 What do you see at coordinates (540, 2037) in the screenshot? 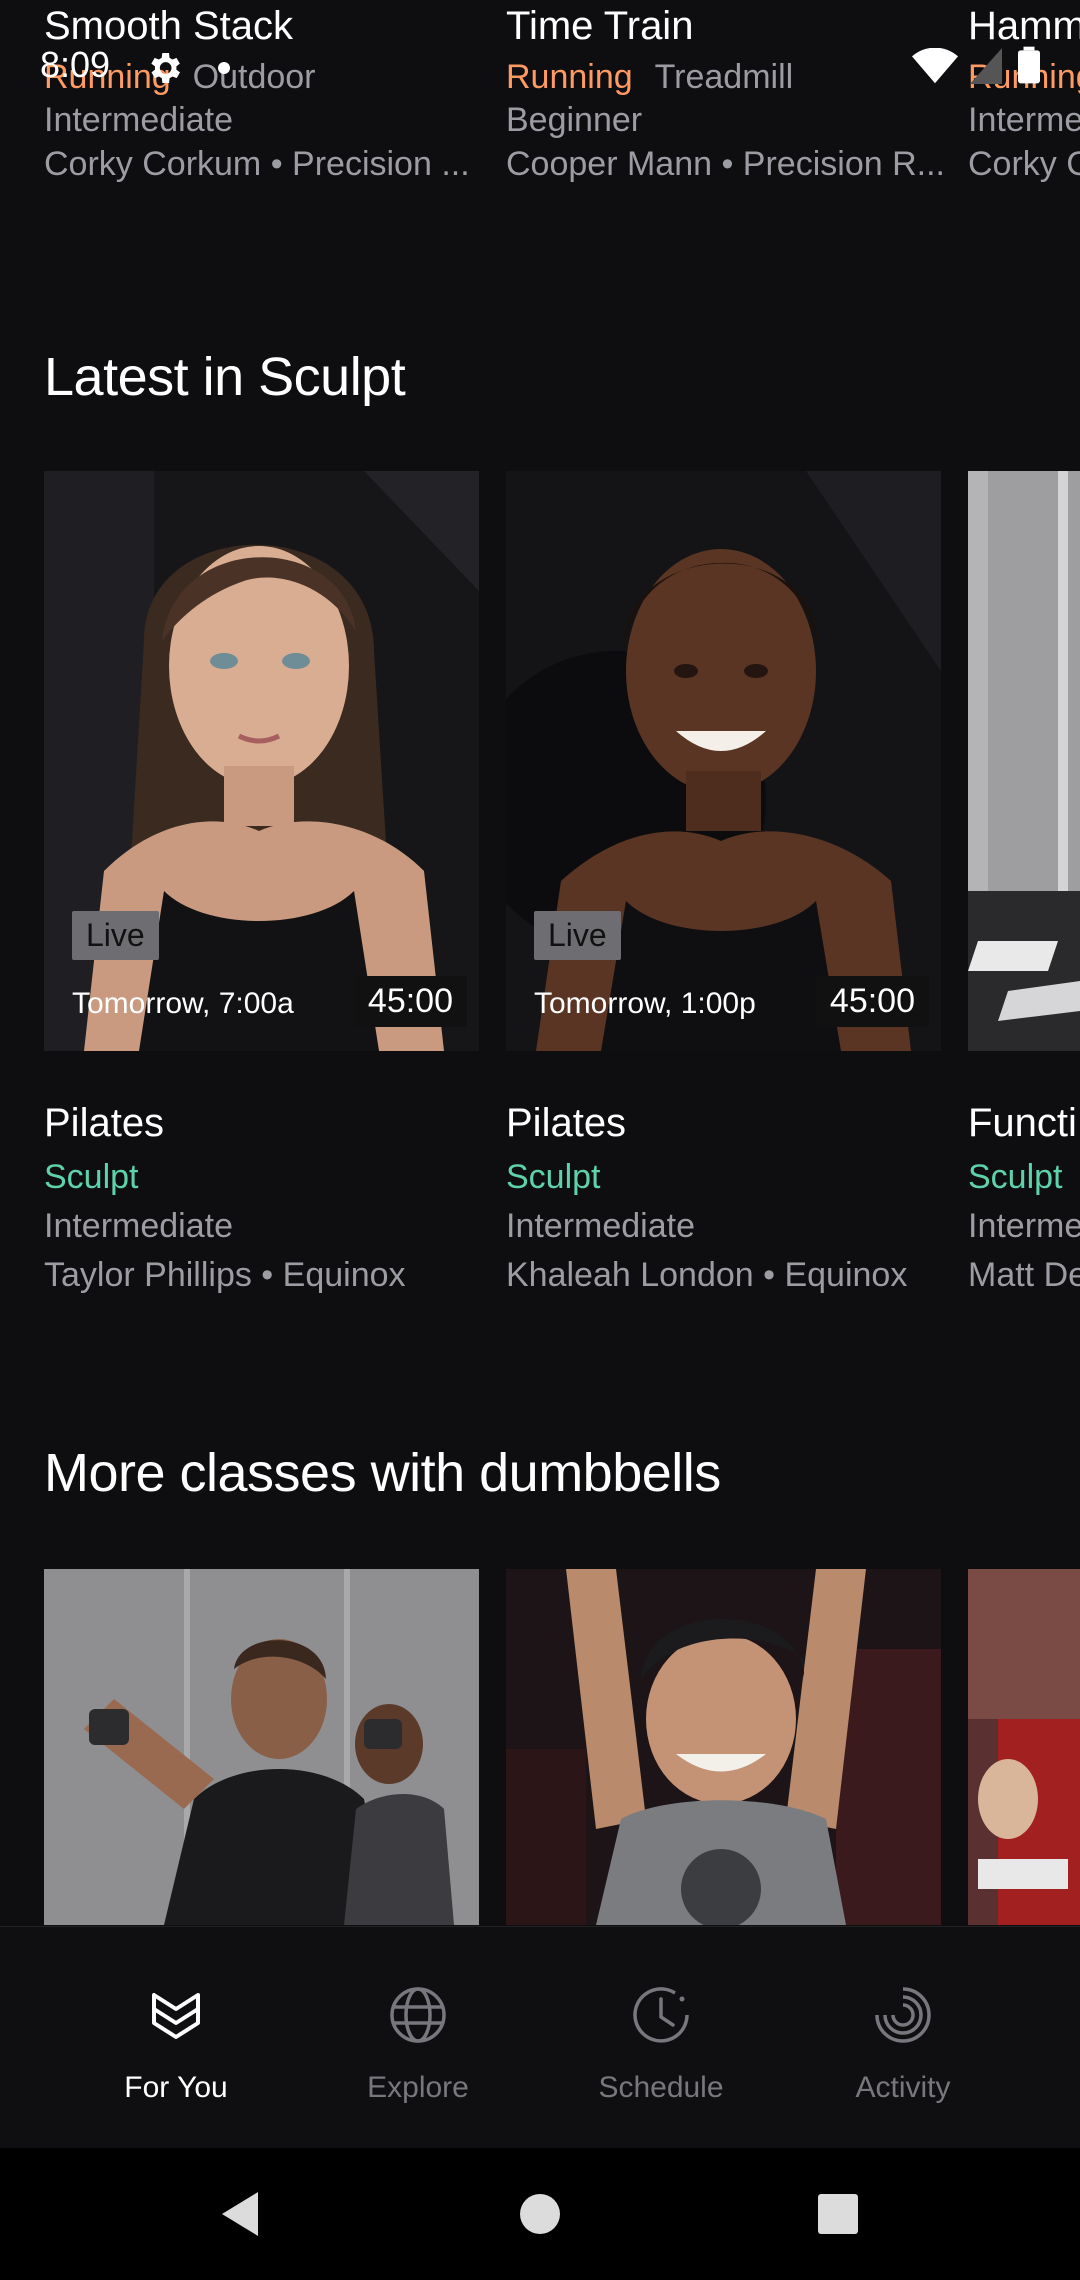
I see `bottom-nav: For You Explore Schedule Activity` at bounding box center [540, 2037].